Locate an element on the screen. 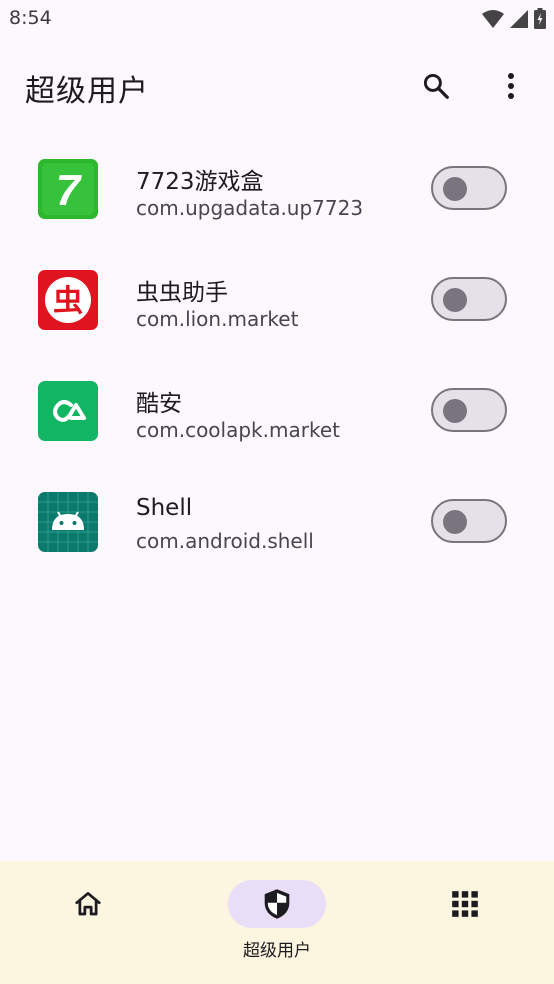  apps-grid-icon is located at coordinates (465, 904).